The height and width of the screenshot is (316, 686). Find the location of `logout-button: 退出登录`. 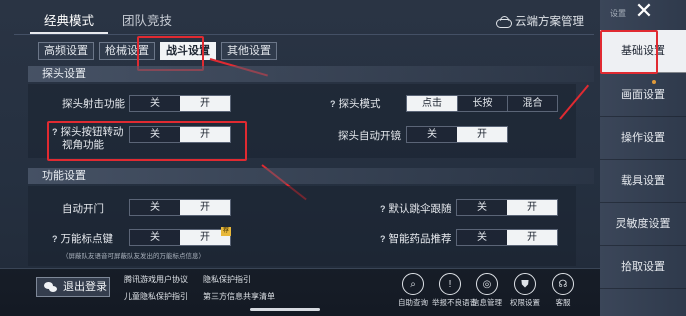

logout-button: 退出登录 is located at coordinates (73, 287).